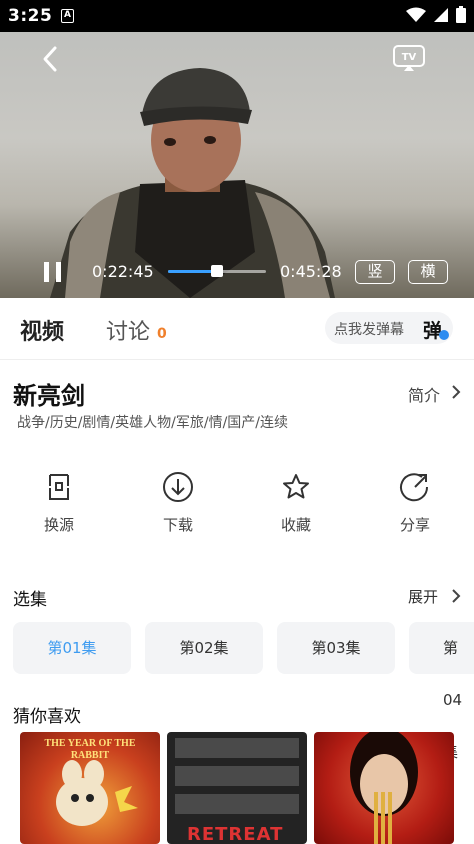  What do you see at coordinates (49, 396) in the screenshot?
I see `show-title: 新亮剑` at bounding box center [49, 396].